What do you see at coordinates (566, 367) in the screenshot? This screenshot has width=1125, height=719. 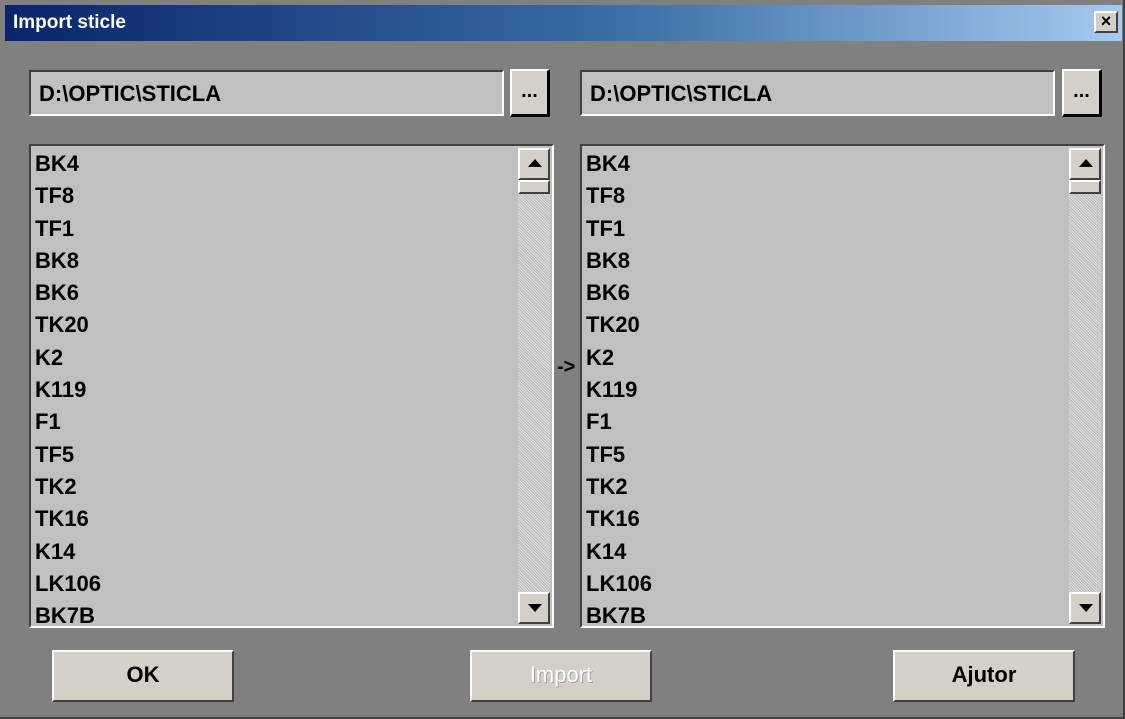 I see `transfer-arrow-label: ->` at bounding box center [566, 367].